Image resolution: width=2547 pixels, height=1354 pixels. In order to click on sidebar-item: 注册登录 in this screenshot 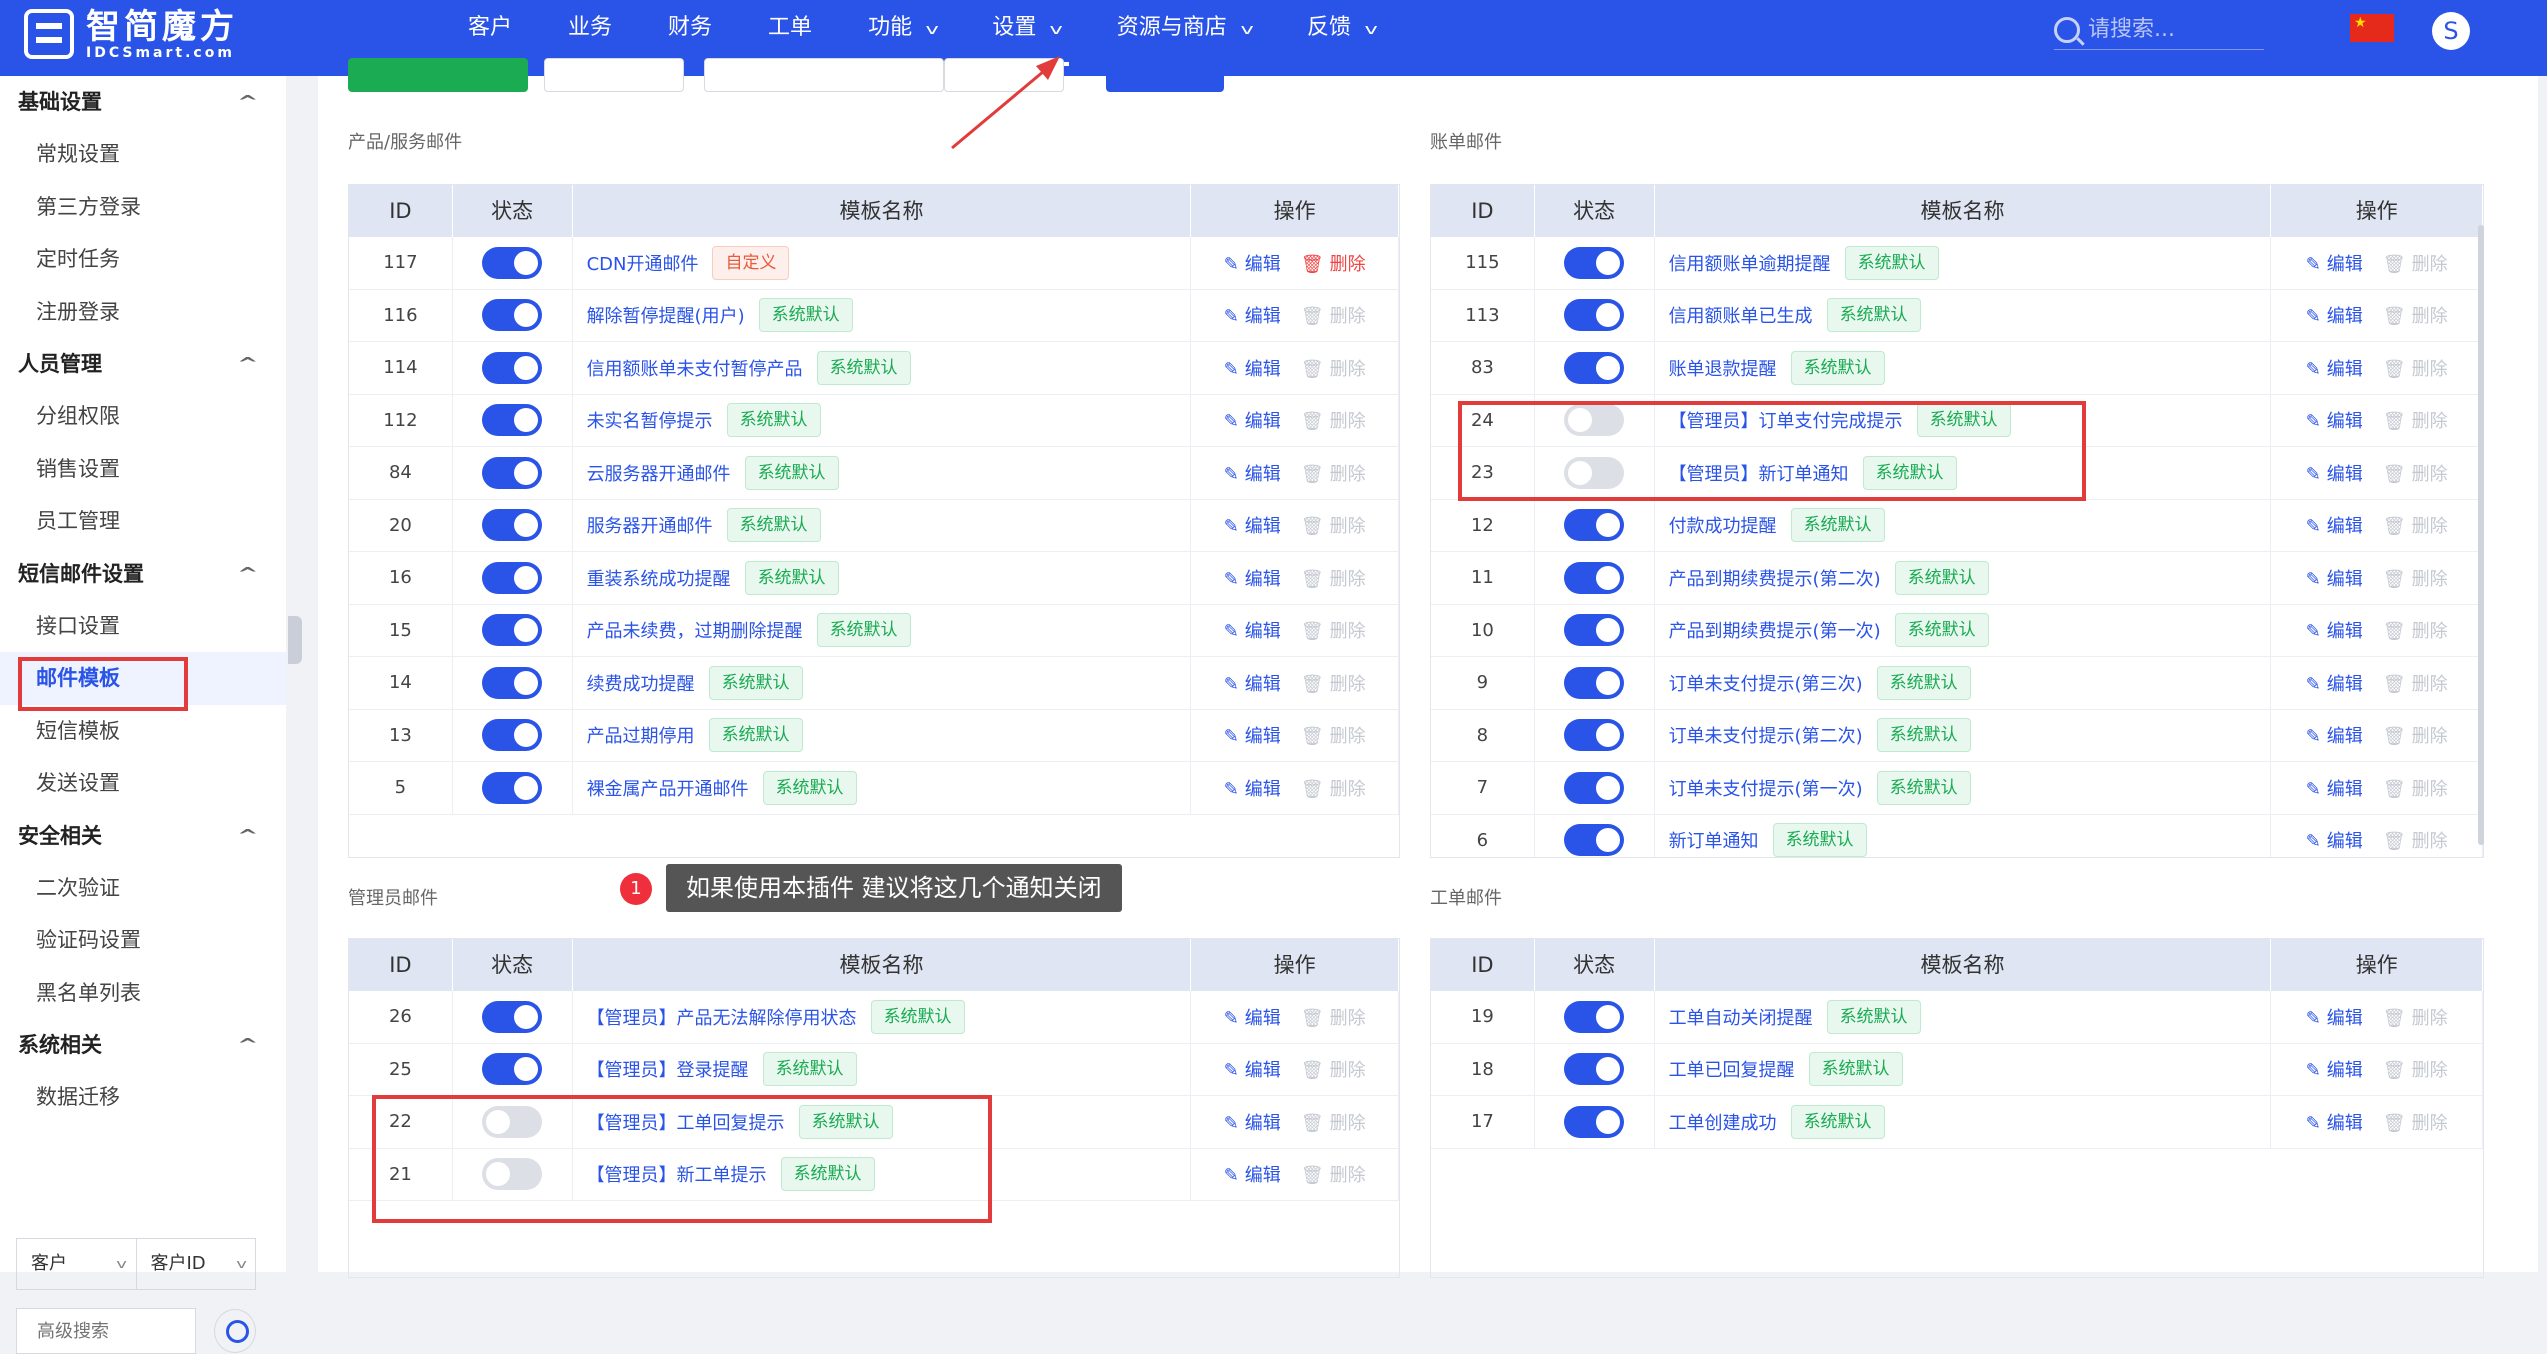, I will do `click(143, 312)`.